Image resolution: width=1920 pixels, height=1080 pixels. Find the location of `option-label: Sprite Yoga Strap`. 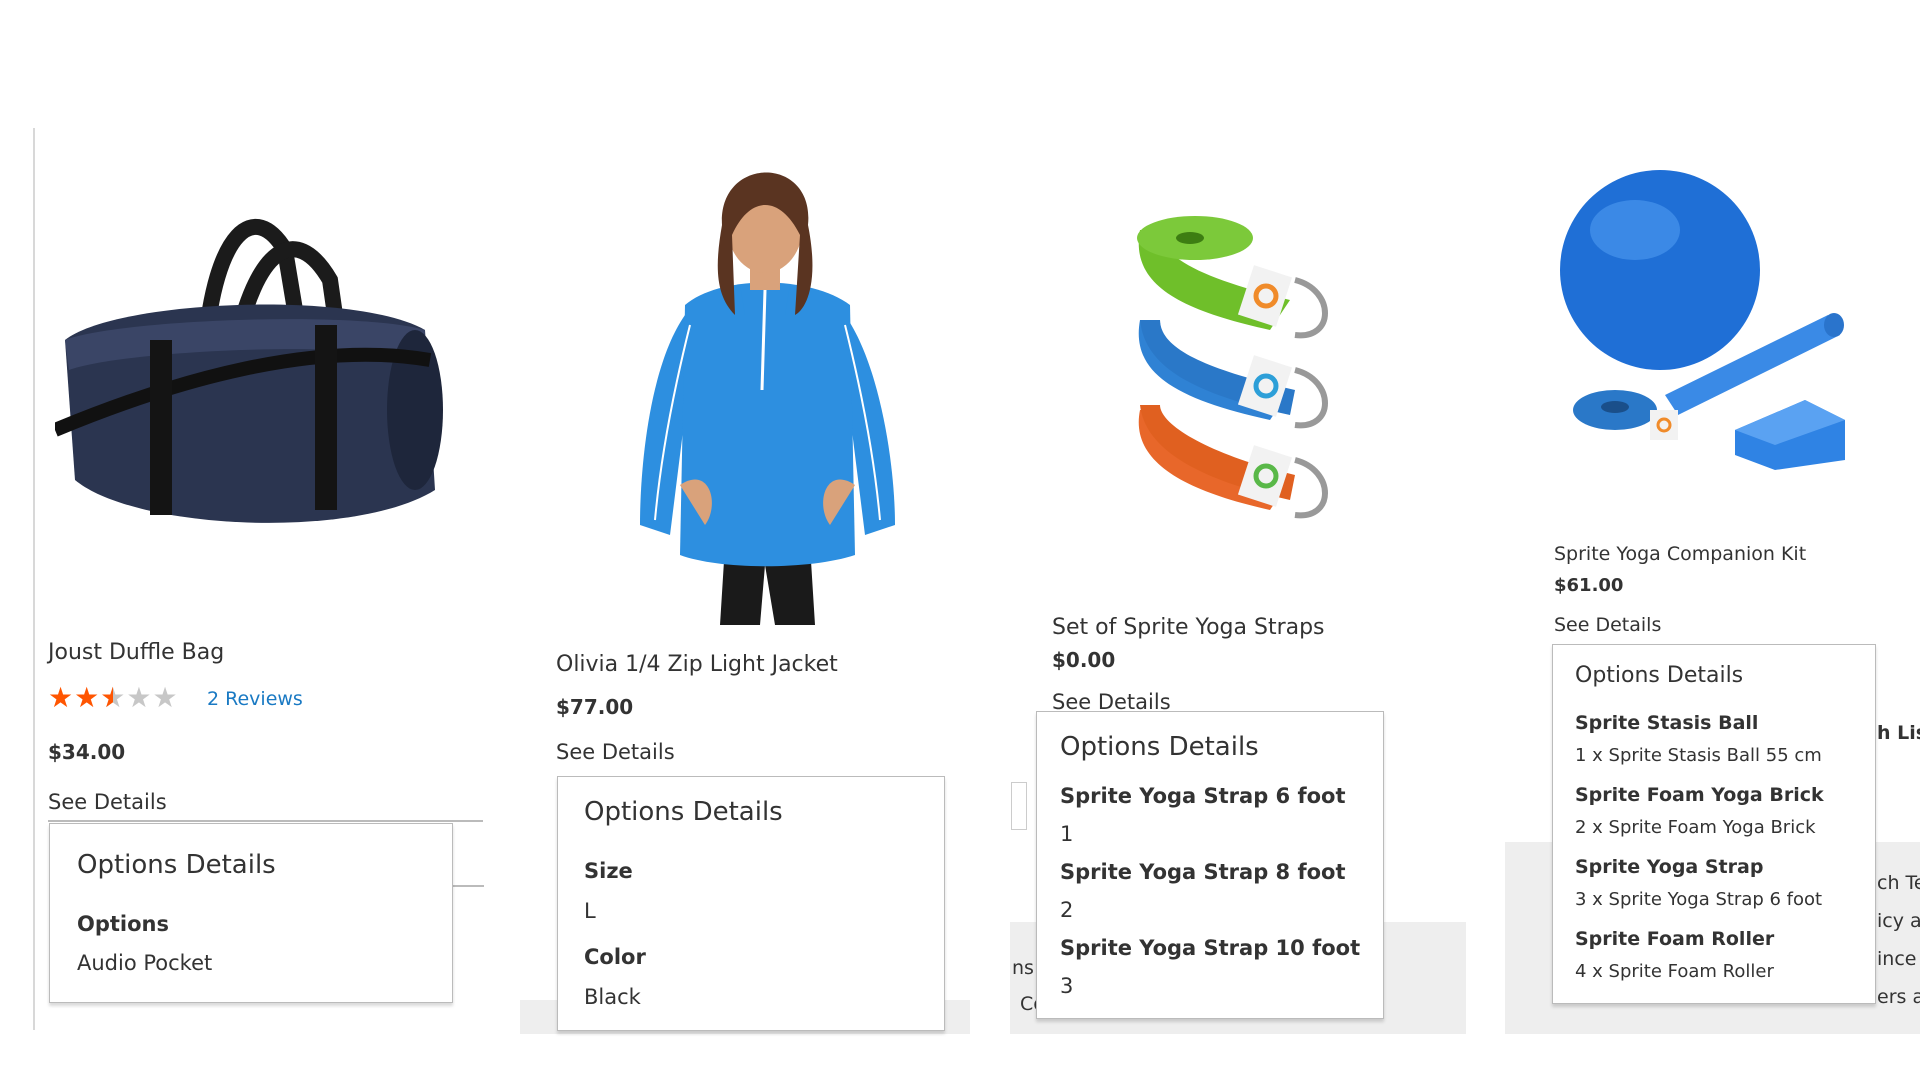

option-label: Sprite Yoga Strap is located at coordinates (1669, 867).